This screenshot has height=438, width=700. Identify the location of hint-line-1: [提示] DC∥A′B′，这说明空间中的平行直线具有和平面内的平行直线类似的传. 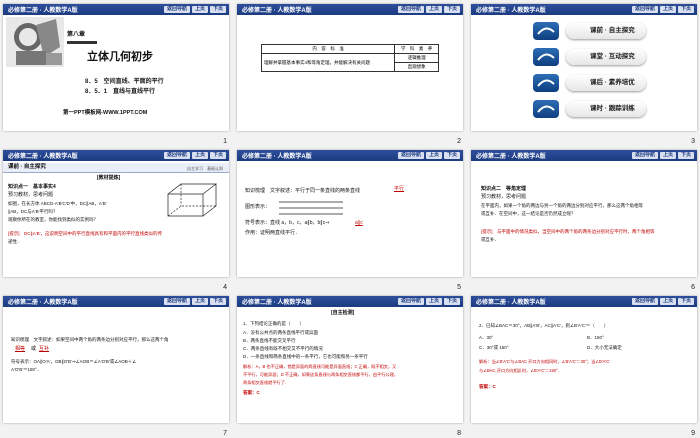
(85, 233).